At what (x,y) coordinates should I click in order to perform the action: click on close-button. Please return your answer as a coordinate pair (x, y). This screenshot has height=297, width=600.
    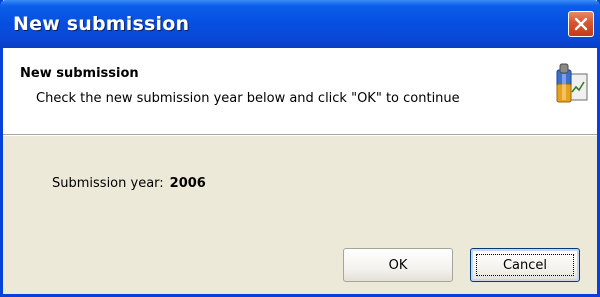
    Looking at the image, I should click on (581, 24).